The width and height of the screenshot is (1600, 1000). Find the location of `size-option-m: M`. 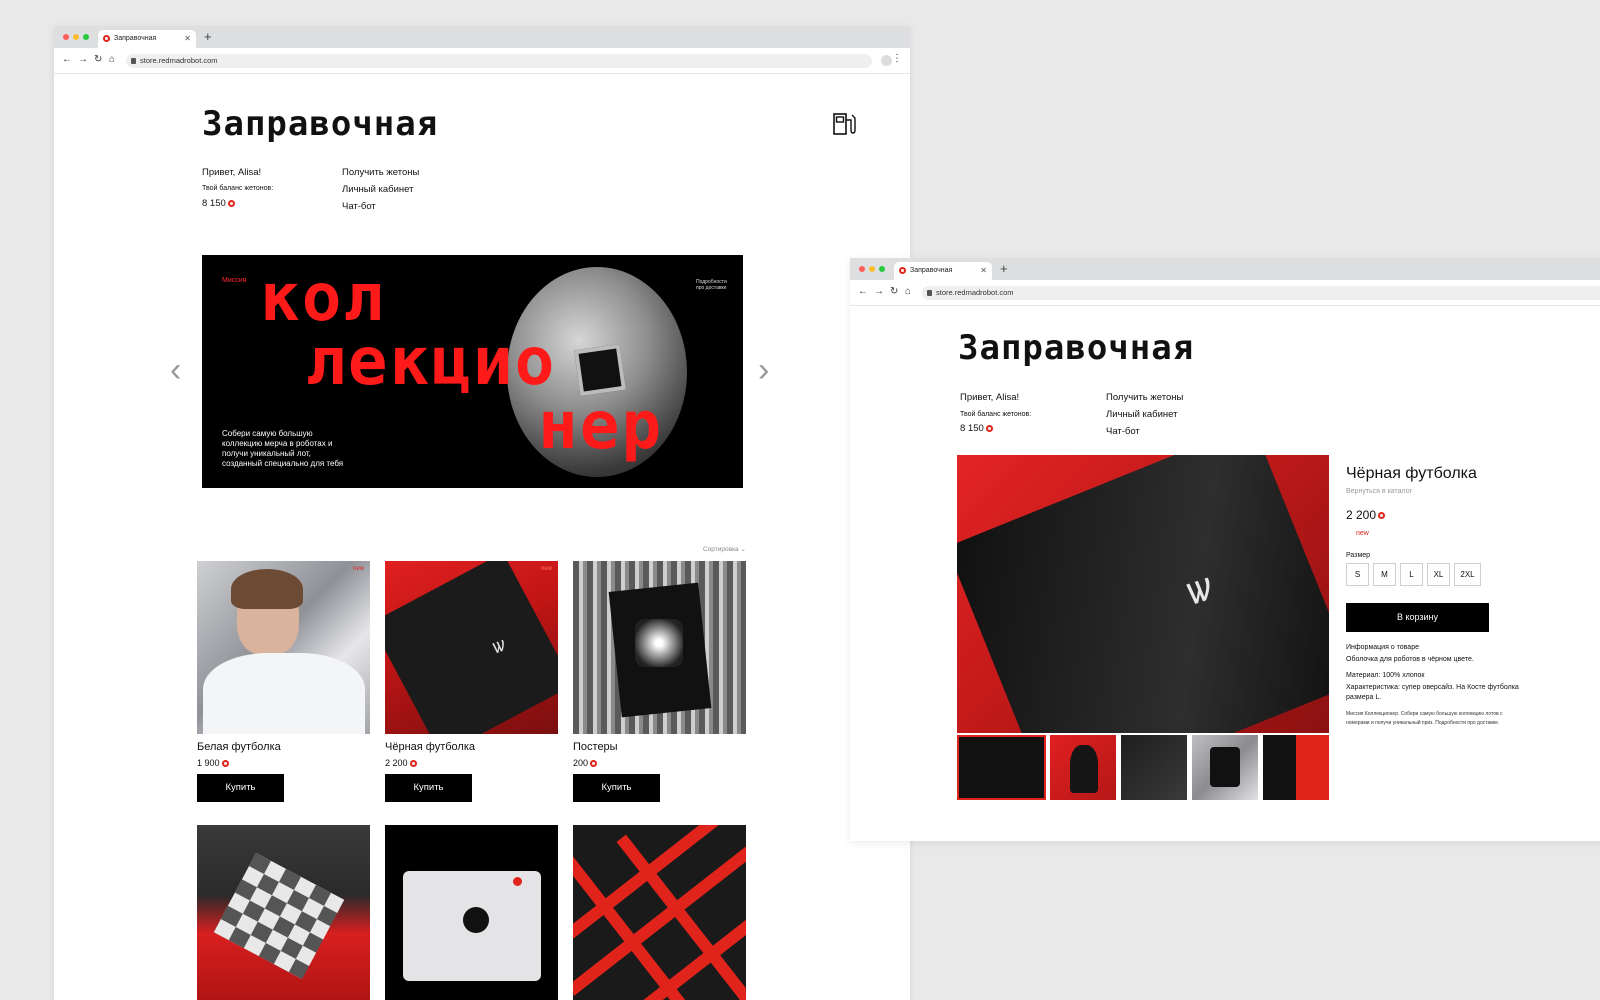

size-option-m: M is located at coordinates (1384, 574).